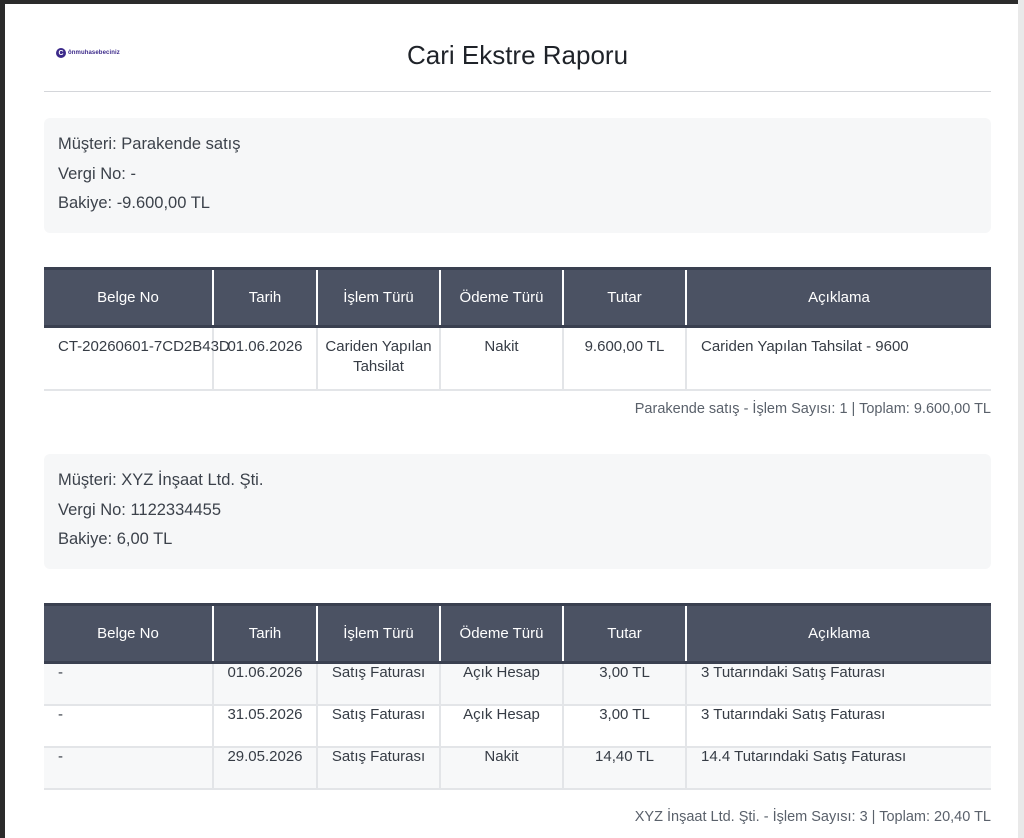  What do you see at coordinates (1021, 419) in the screenshot?
I see `scrollbar-track` at bounding box center [1021, 419].